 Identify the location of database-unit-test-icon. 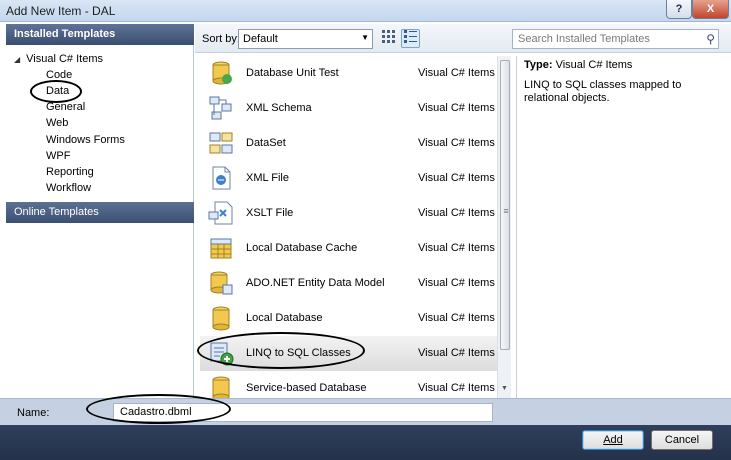
(222, 73).